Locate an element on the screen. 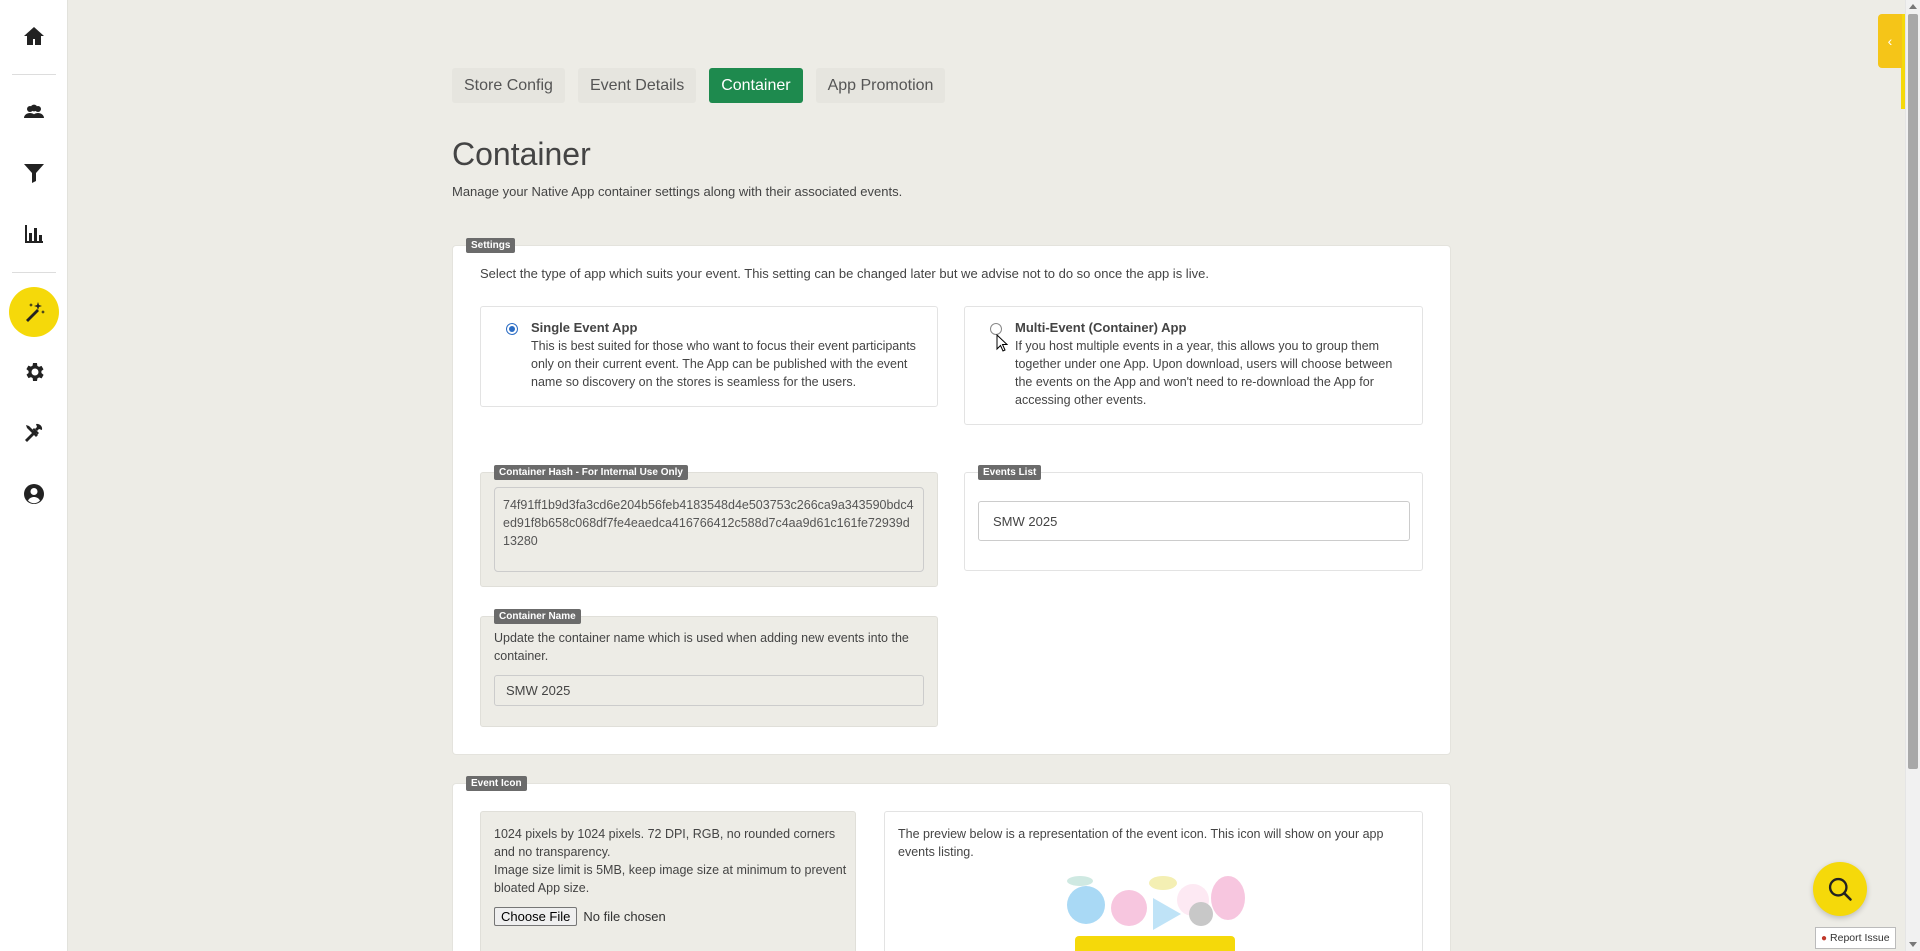 The width and height of the screenshot is (1920, 951). container-hash-legend: Container Hash - For Internal Use Only is located at coordinates (591, 472).